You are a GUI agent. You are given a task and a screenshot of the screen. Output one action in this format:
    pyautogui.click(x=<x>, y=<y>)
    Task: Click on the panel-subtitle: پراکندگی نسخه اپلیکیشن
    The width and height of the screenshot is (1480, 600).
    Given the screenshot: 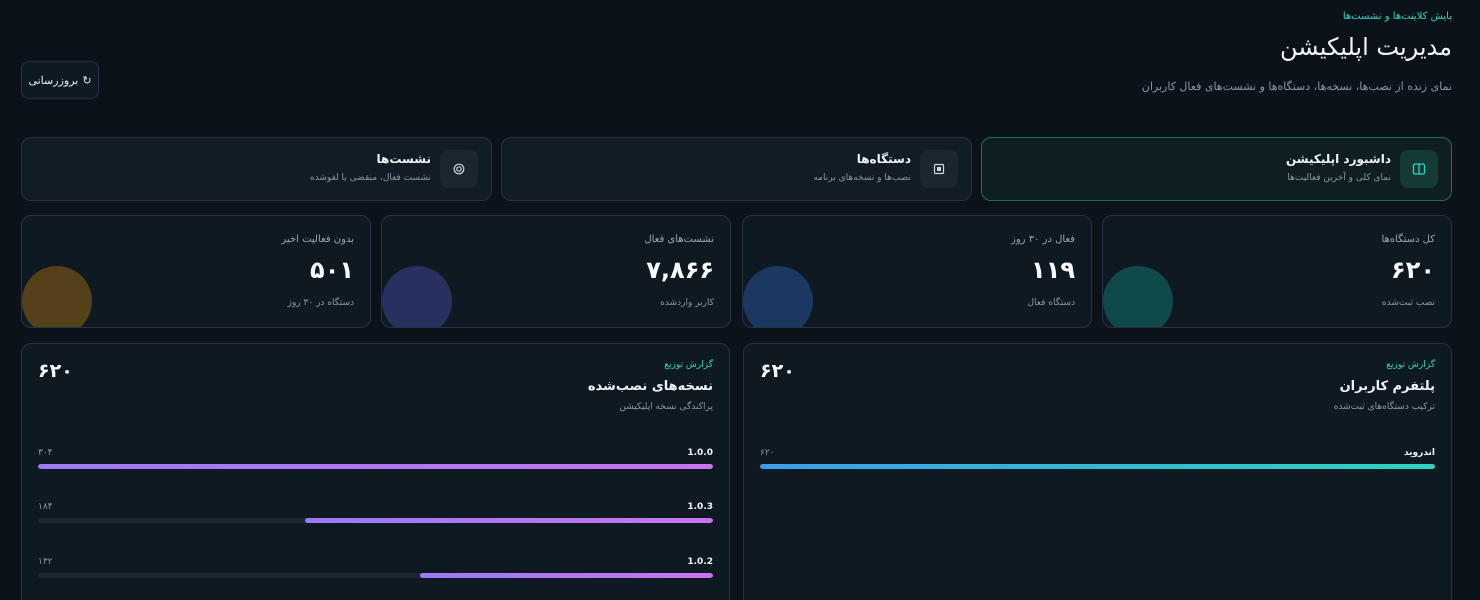 What is the action you would take?
    pyautogui.click(x=666, y=407)
    